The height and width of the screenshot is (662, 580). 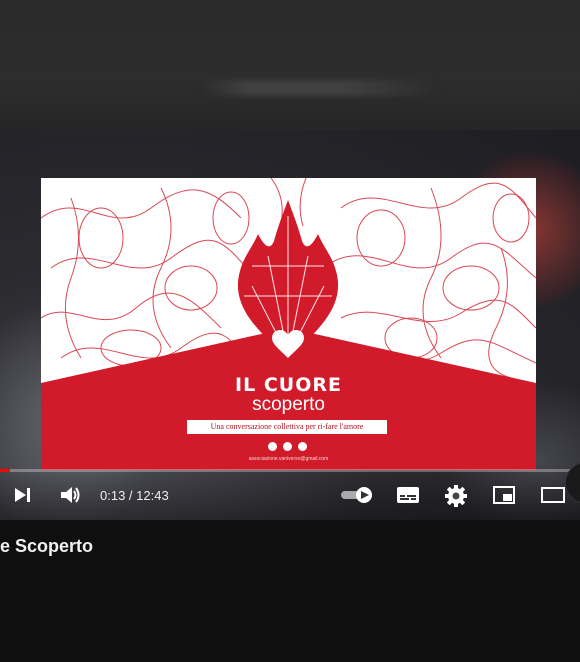 I want to click on autoplay-toggle, so click(x=357, y=497).